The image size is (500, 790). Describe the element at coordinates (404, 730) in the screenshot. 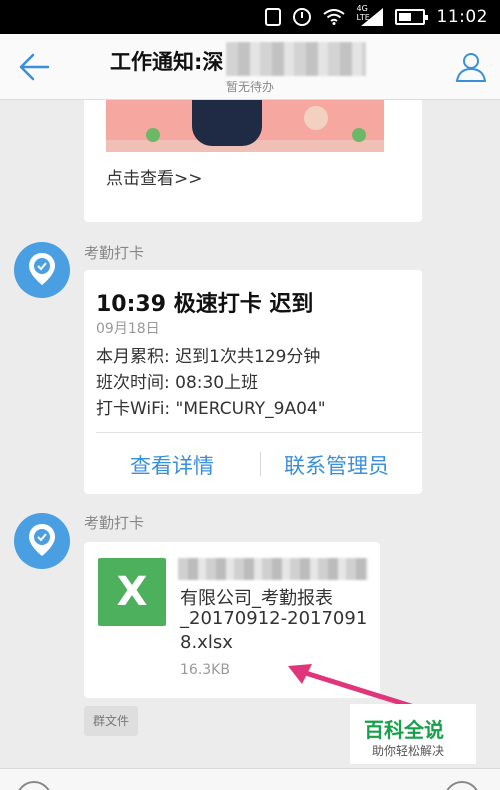

I see `watermark-title: 百科全说` at that location.